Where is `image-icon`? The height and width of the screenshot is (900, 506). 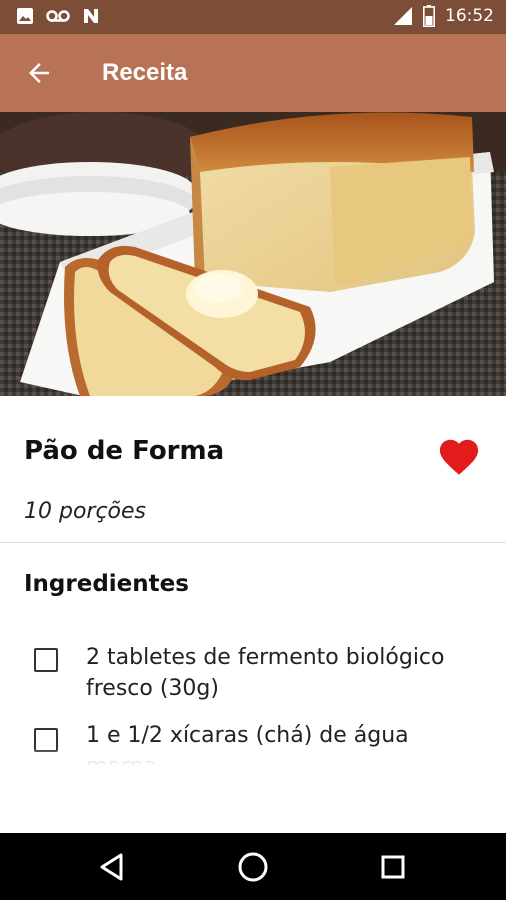
image-icon is located at coordinates (25, 16).